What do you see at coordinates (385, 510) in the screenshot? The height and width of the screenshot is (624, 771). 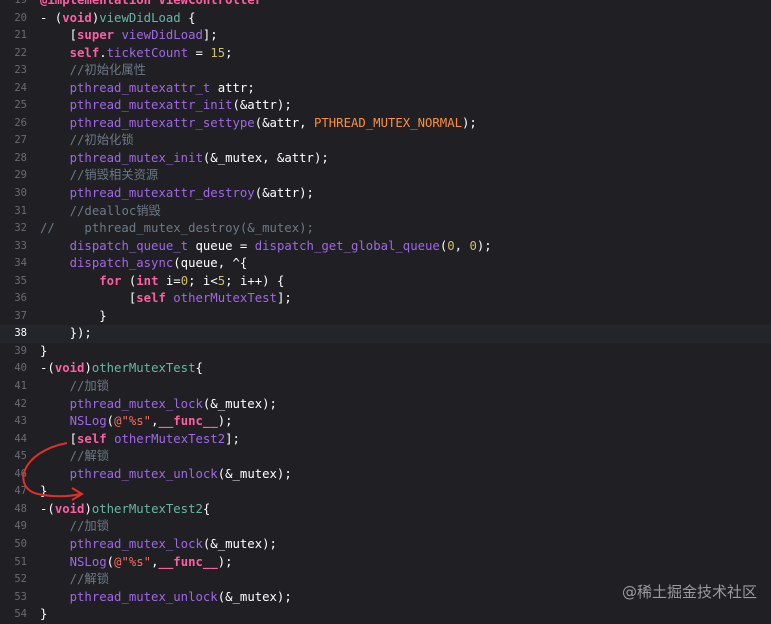 I see `code-line: 48 -(void)otherMutexTest2{` at bounding box center [385, 510].